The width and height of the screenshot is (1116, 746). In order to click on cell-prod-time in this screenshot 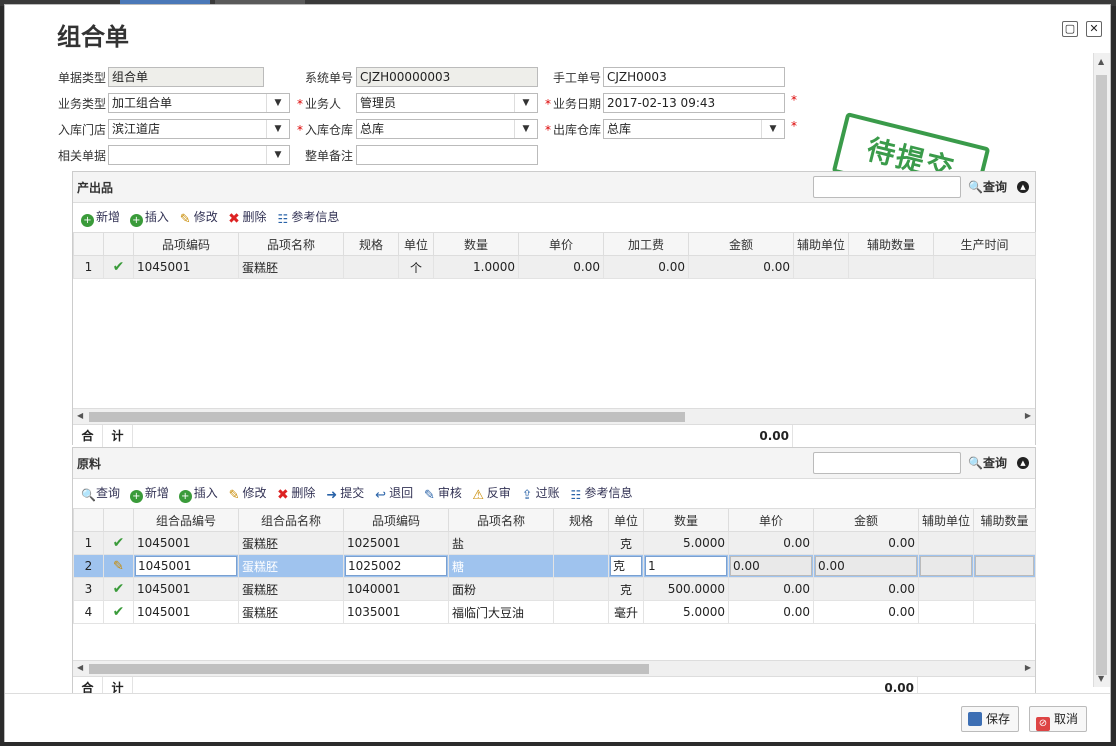, I will do `click(984, 267)`.